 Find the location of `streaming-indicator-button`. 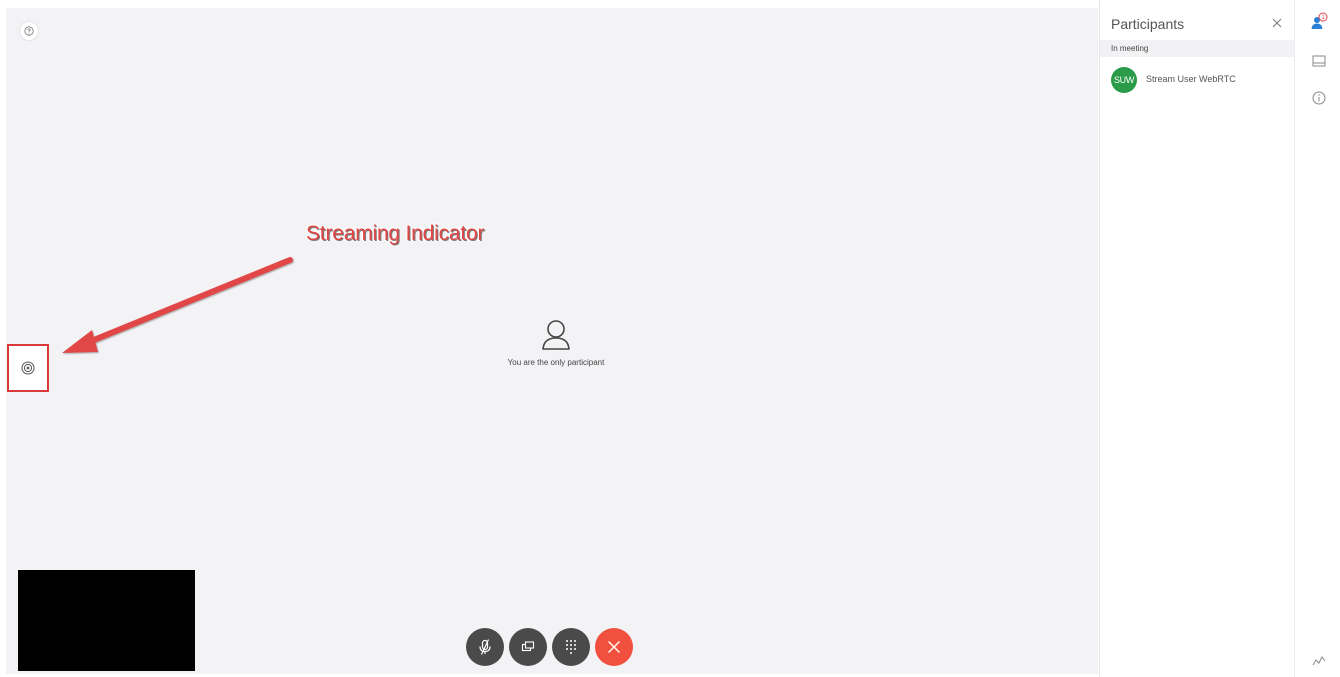

streaming-indicator-button is located at coordinates (28, 368).